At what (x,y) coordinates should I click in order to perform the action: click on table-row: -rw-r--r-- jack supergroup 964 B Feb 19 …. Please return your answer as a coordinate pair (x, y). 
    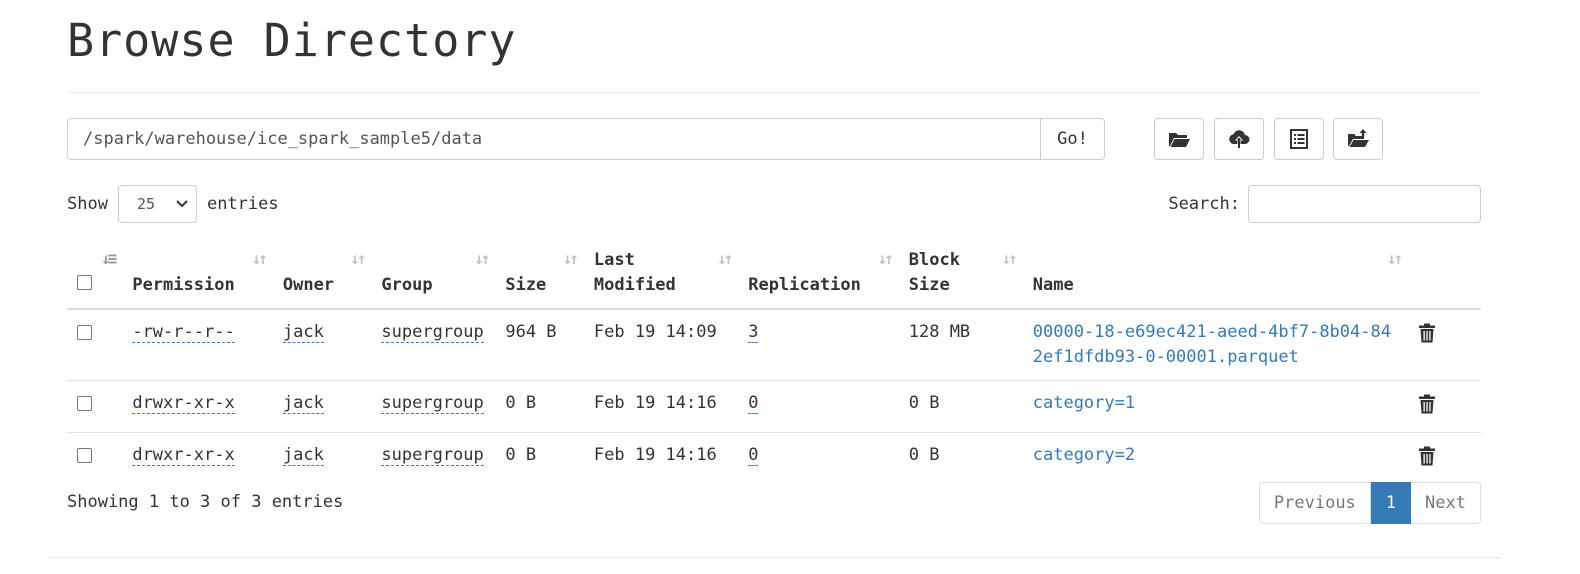
    Looking at the image, I should click on (774, 345).